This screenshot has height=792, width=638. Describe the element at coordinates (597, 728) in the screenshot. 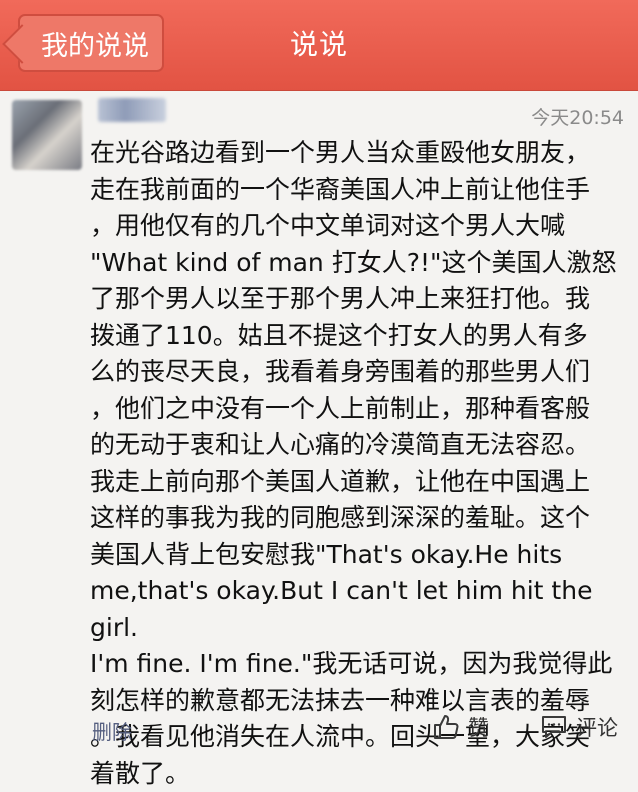

I see `comment-label: 评论` at that location.